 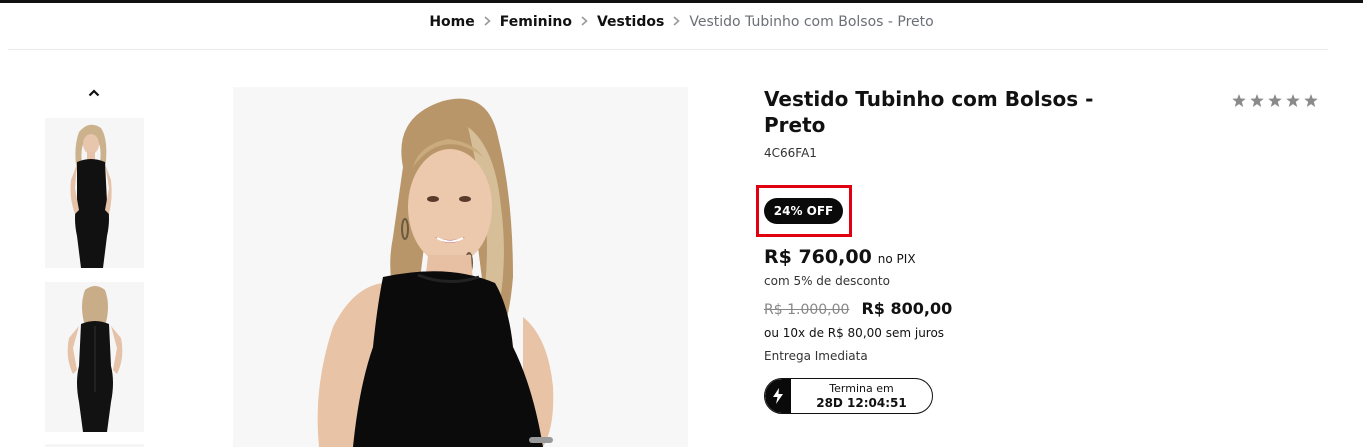 What do you see at coordinates (807, 310) in the screenshot?
I see `old-price: R$ 1.000,00` at bounding box center [807, 310].